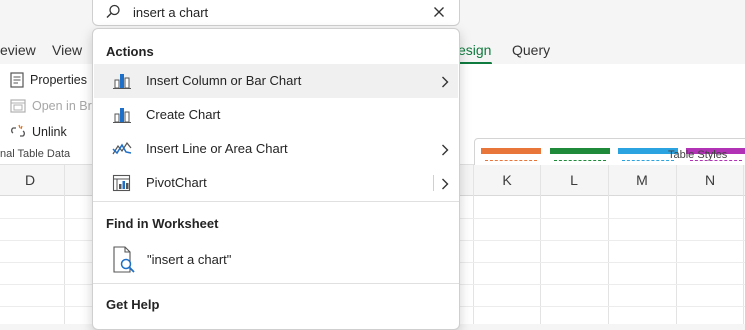 Image resolution: width=745 pixels, height=330 pixels. I want to click on action-pivotchart: PivotChart, so click(276, 183).